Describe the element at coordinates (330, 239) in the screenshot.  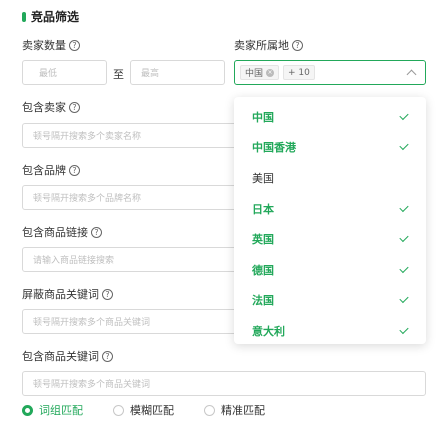
I see `dropdown-option-uk: 英国` at that location.